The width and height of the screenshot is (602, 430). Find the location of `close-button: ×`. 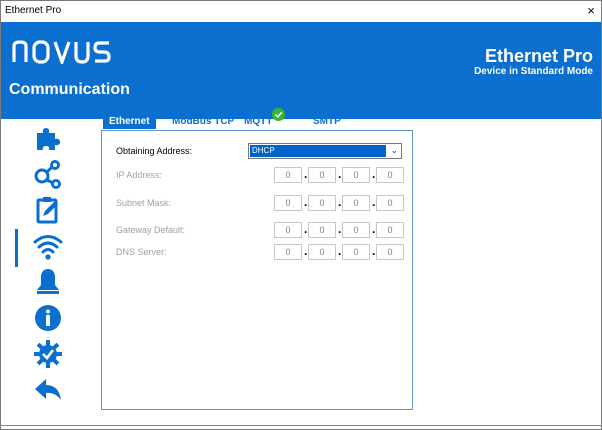

close-button: × is located at coordinates (591, 11).